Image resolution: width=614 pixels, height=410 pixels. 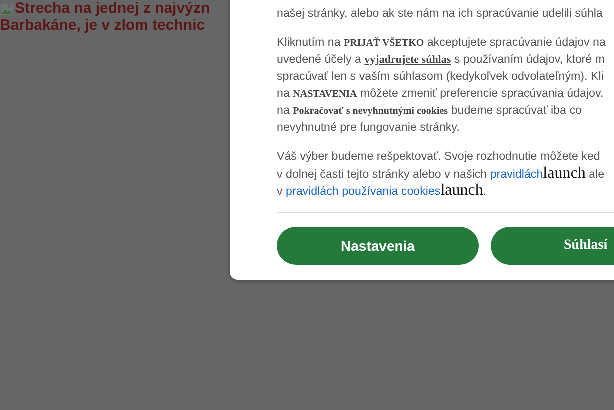 I want to click on body-text: uvedené účely a, so click(x=319, y=60).